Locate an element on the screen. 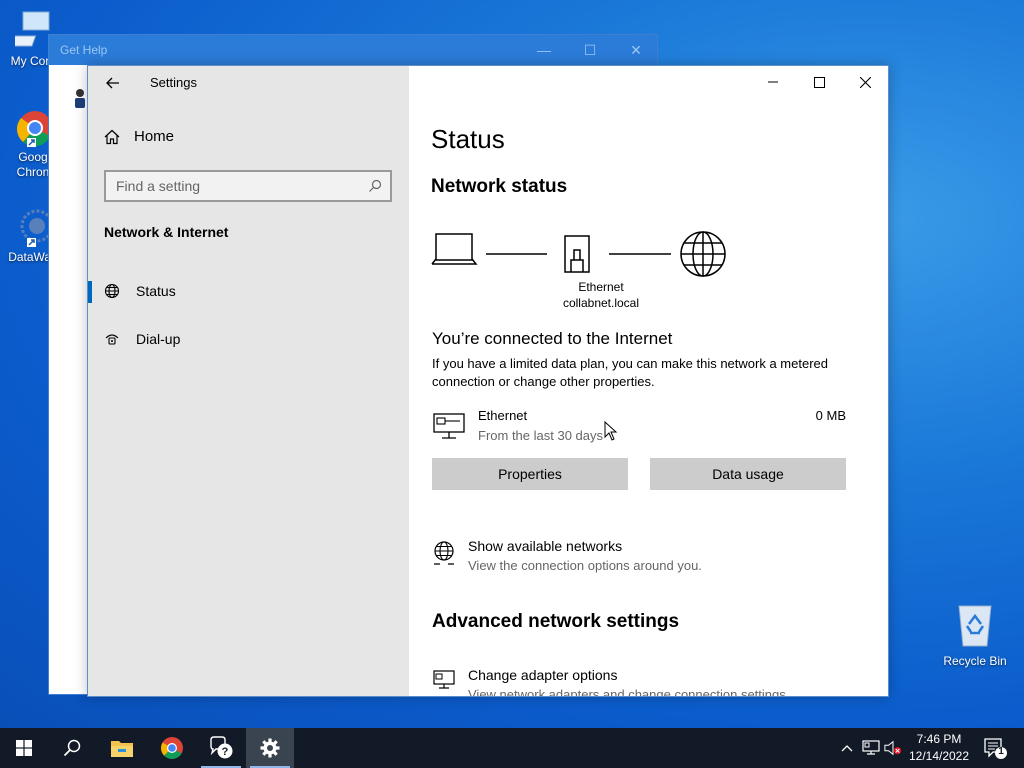 The width and height of the screenshot is (1024, 768). maximize-icon is located at coordinates (819, 82).